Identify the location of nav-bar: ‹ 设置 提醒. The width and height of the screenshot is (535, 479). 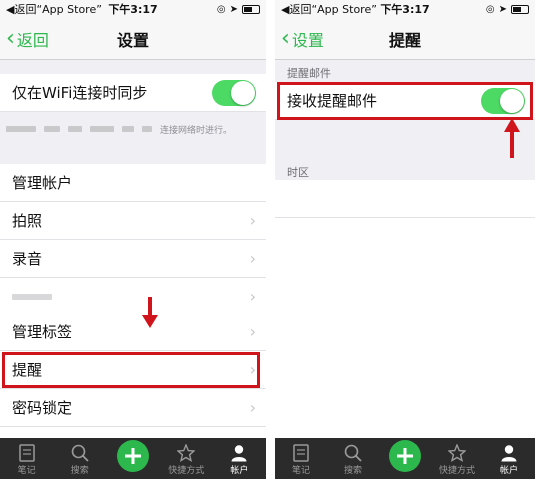
(405, 39).